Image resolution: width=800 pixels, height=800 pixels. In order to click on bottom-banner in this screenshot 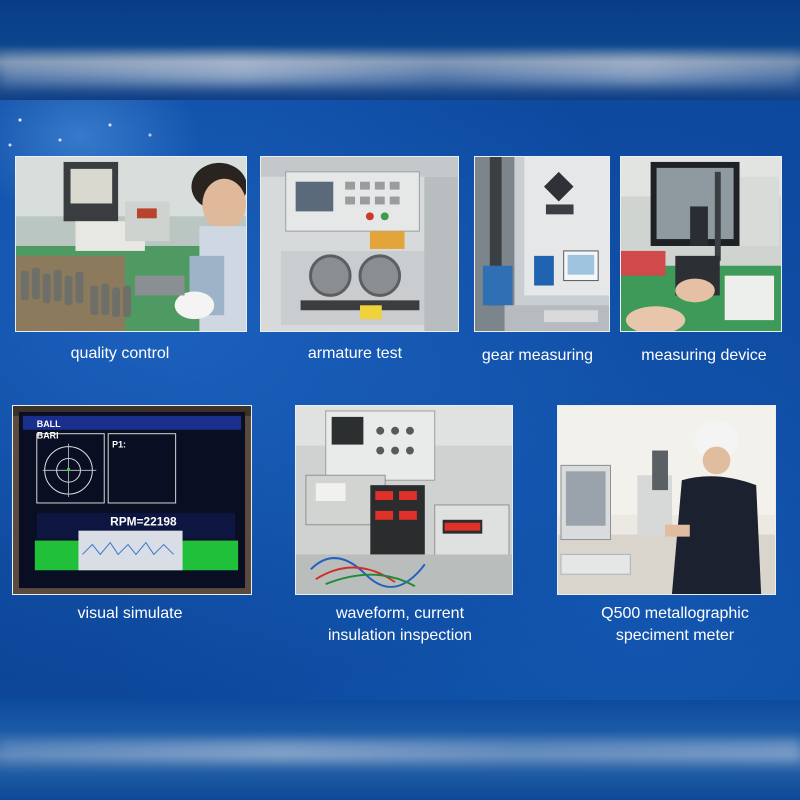, I will do `click(400, 750)`.